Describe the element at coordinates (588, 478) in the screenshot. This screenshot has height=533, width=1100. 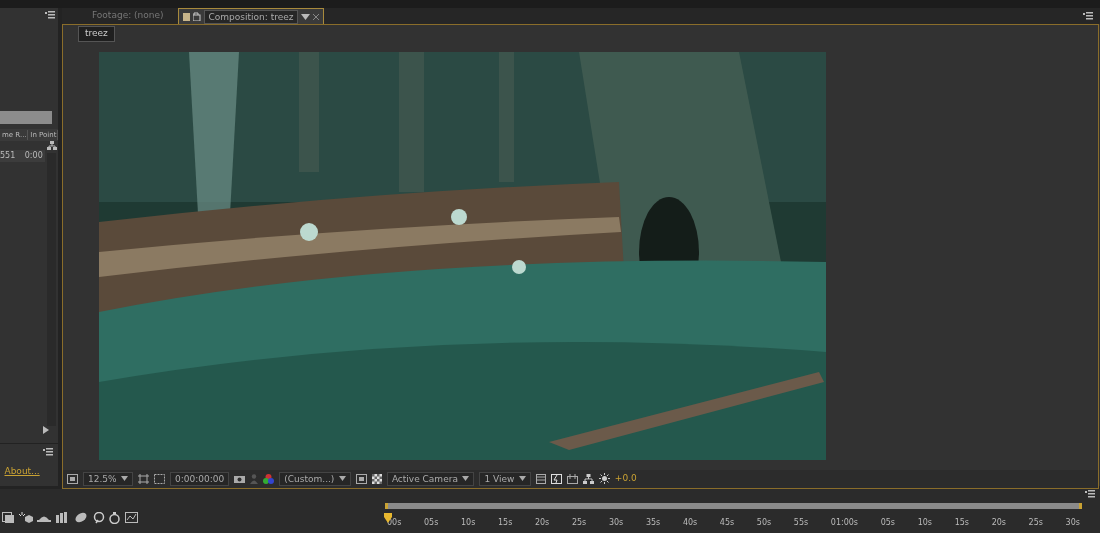
I see `flowchart-icon` at that location.